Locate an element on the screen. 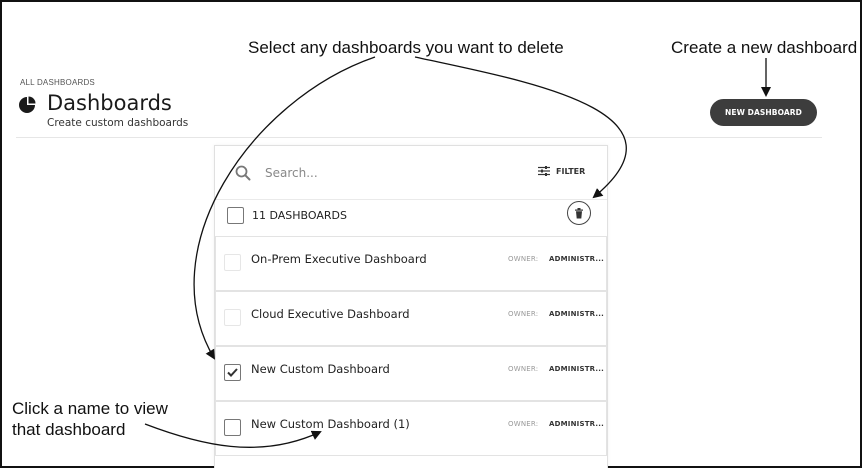  page-subtitle: Create custom dashboards is located at coordinates (118, 123).